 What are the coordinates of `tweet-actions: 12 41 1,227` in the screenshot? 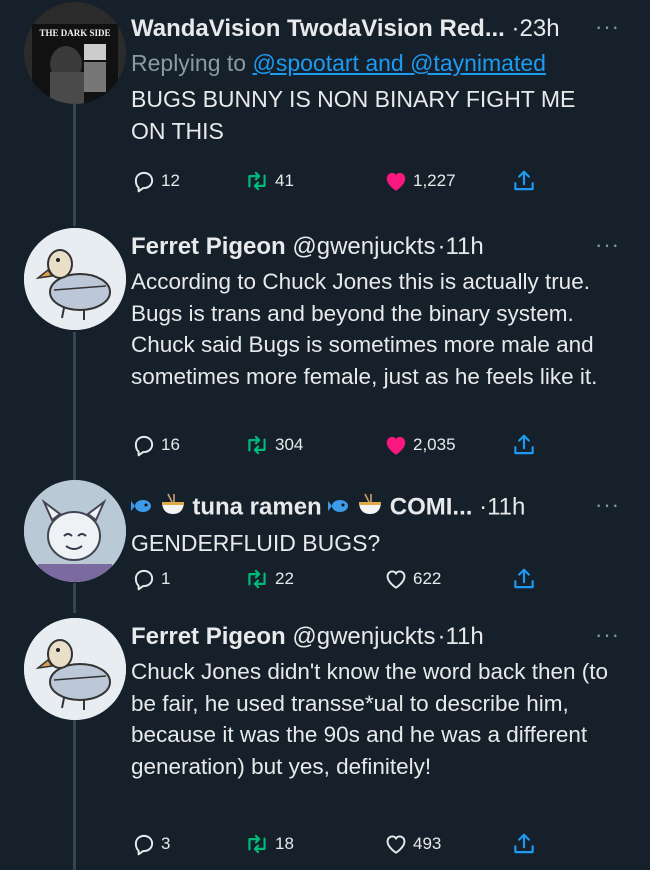 It's located at (341, 181).